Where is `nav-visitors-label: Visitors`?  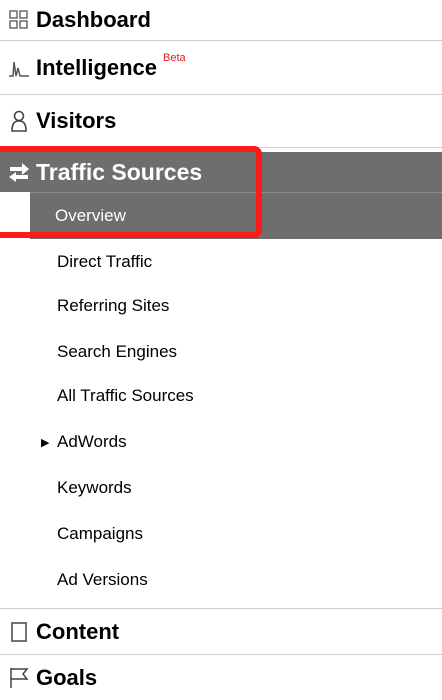 nav-visitors-label: Visitors is located at coordinates (76, 120).